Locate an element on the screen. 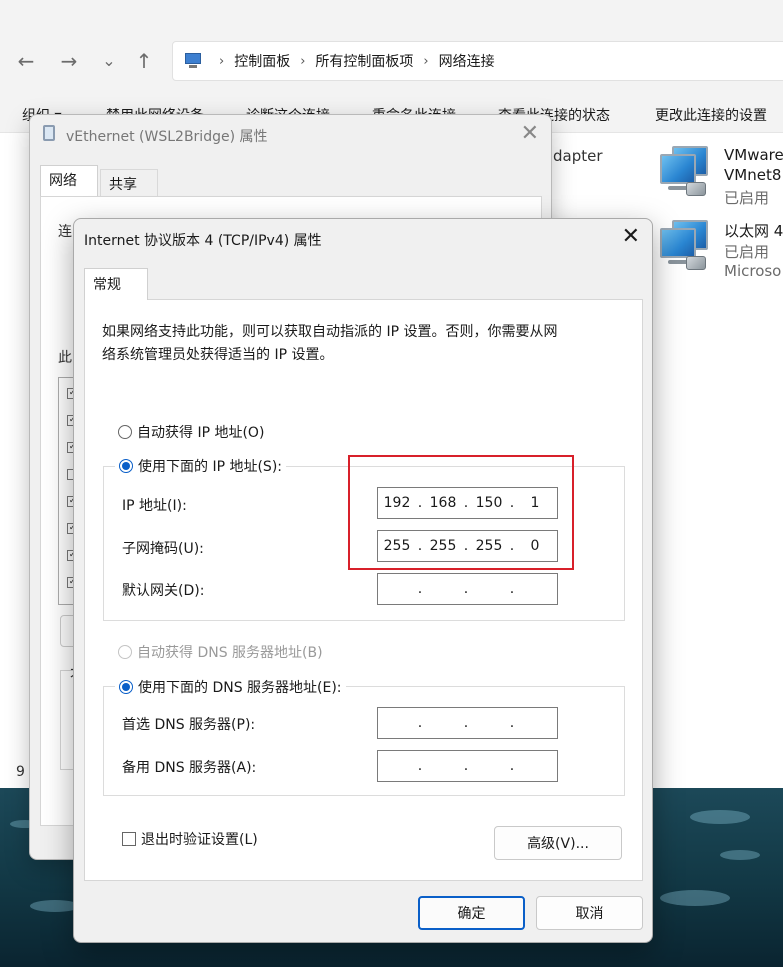  ip-address-label: IP 地址(I): is located at coordinates (154, 506).